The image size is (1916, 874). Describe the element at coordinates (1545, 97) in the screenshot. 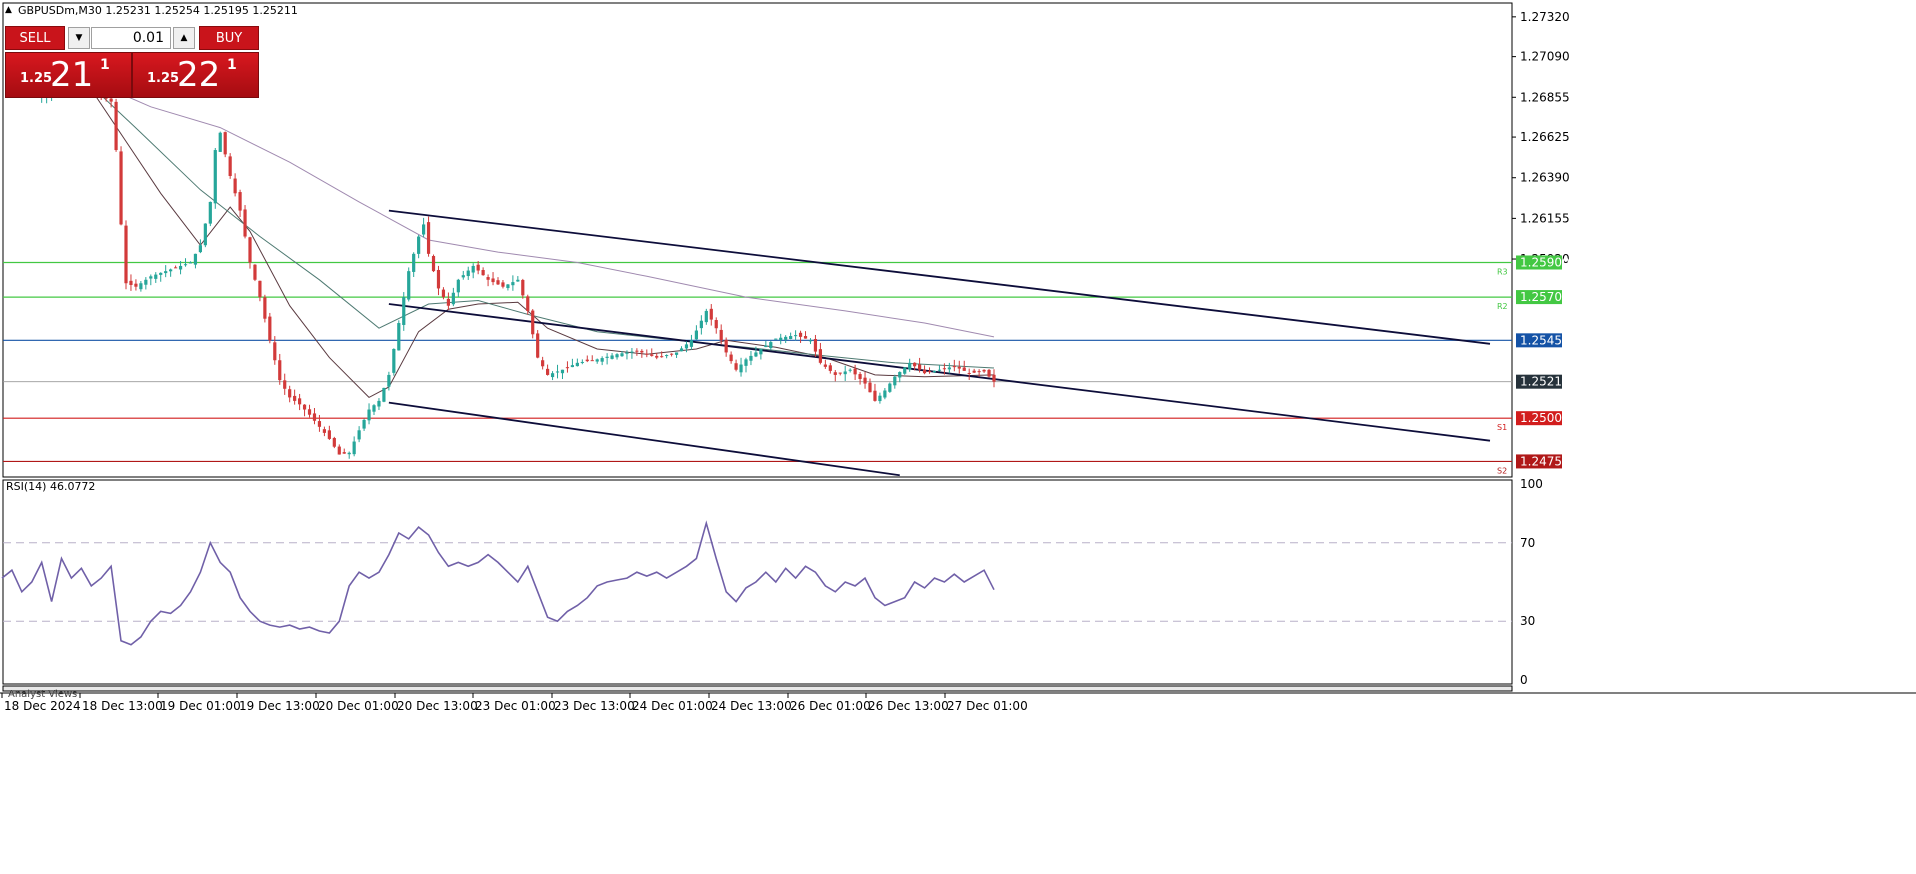

I see `price-tick-label: 1.26855` at that location.